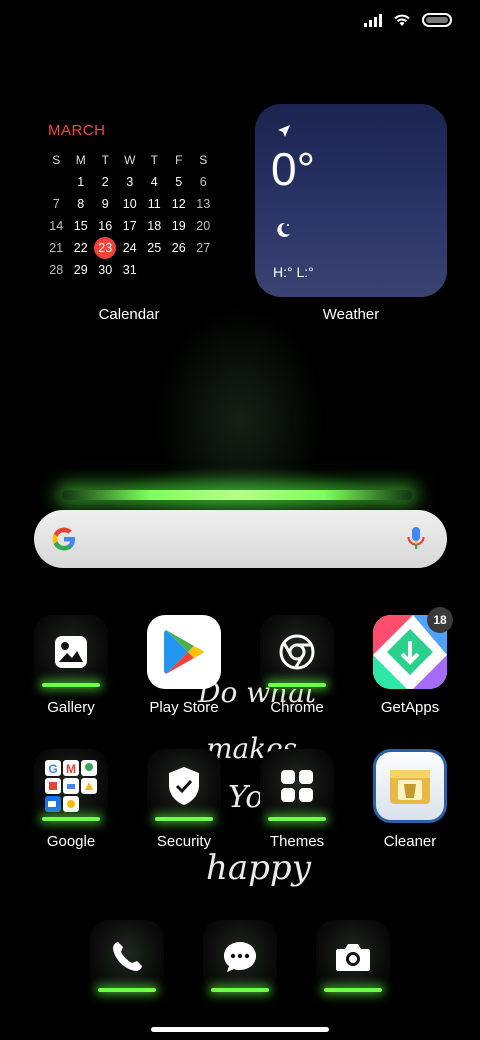 The width and height of the screenshot is (480, 1040). I want to click on calendar-day: 29, so click(80, 270).